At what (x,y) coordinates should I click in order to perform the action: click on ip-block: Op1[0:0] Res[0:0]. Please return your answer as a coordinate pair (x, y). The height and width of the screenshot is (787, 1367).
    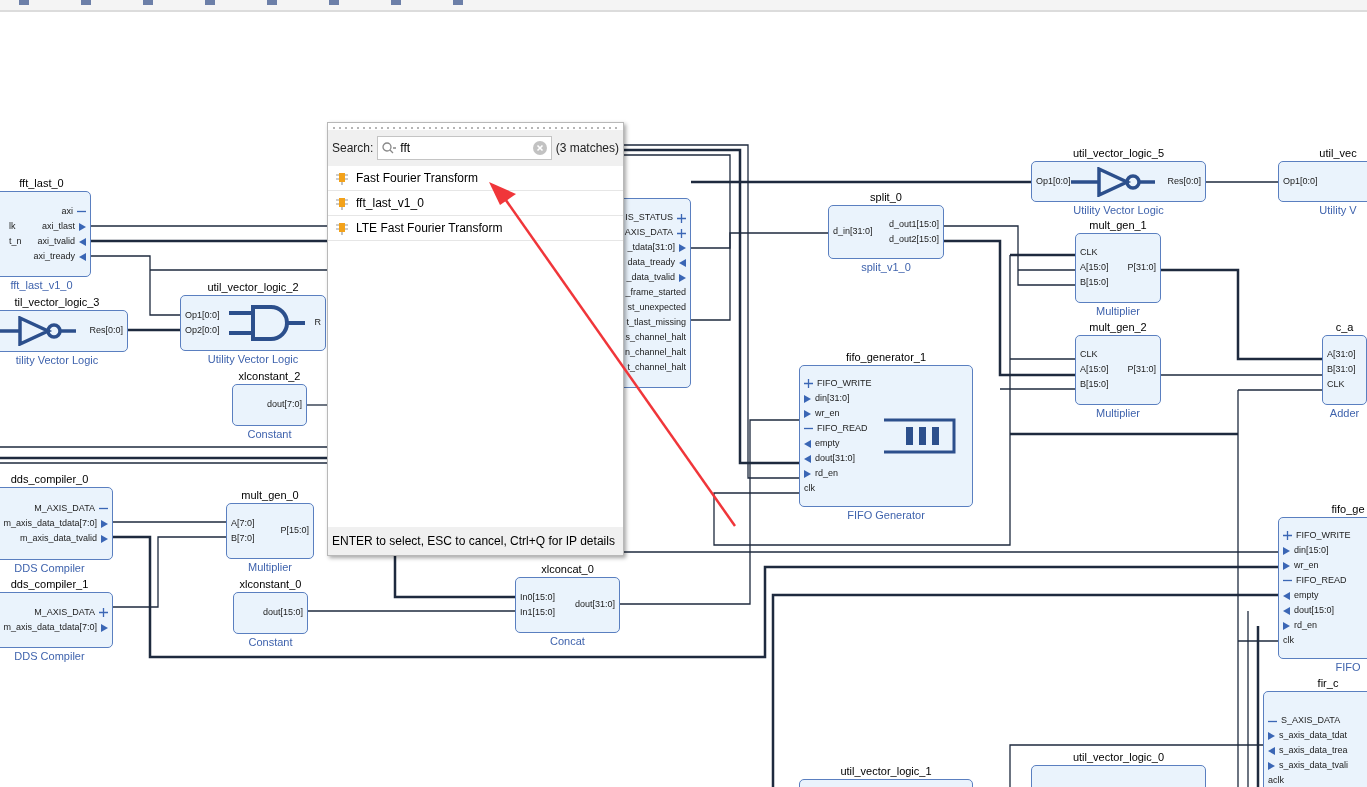
    Looking at the image, I should click on (1118, 181).